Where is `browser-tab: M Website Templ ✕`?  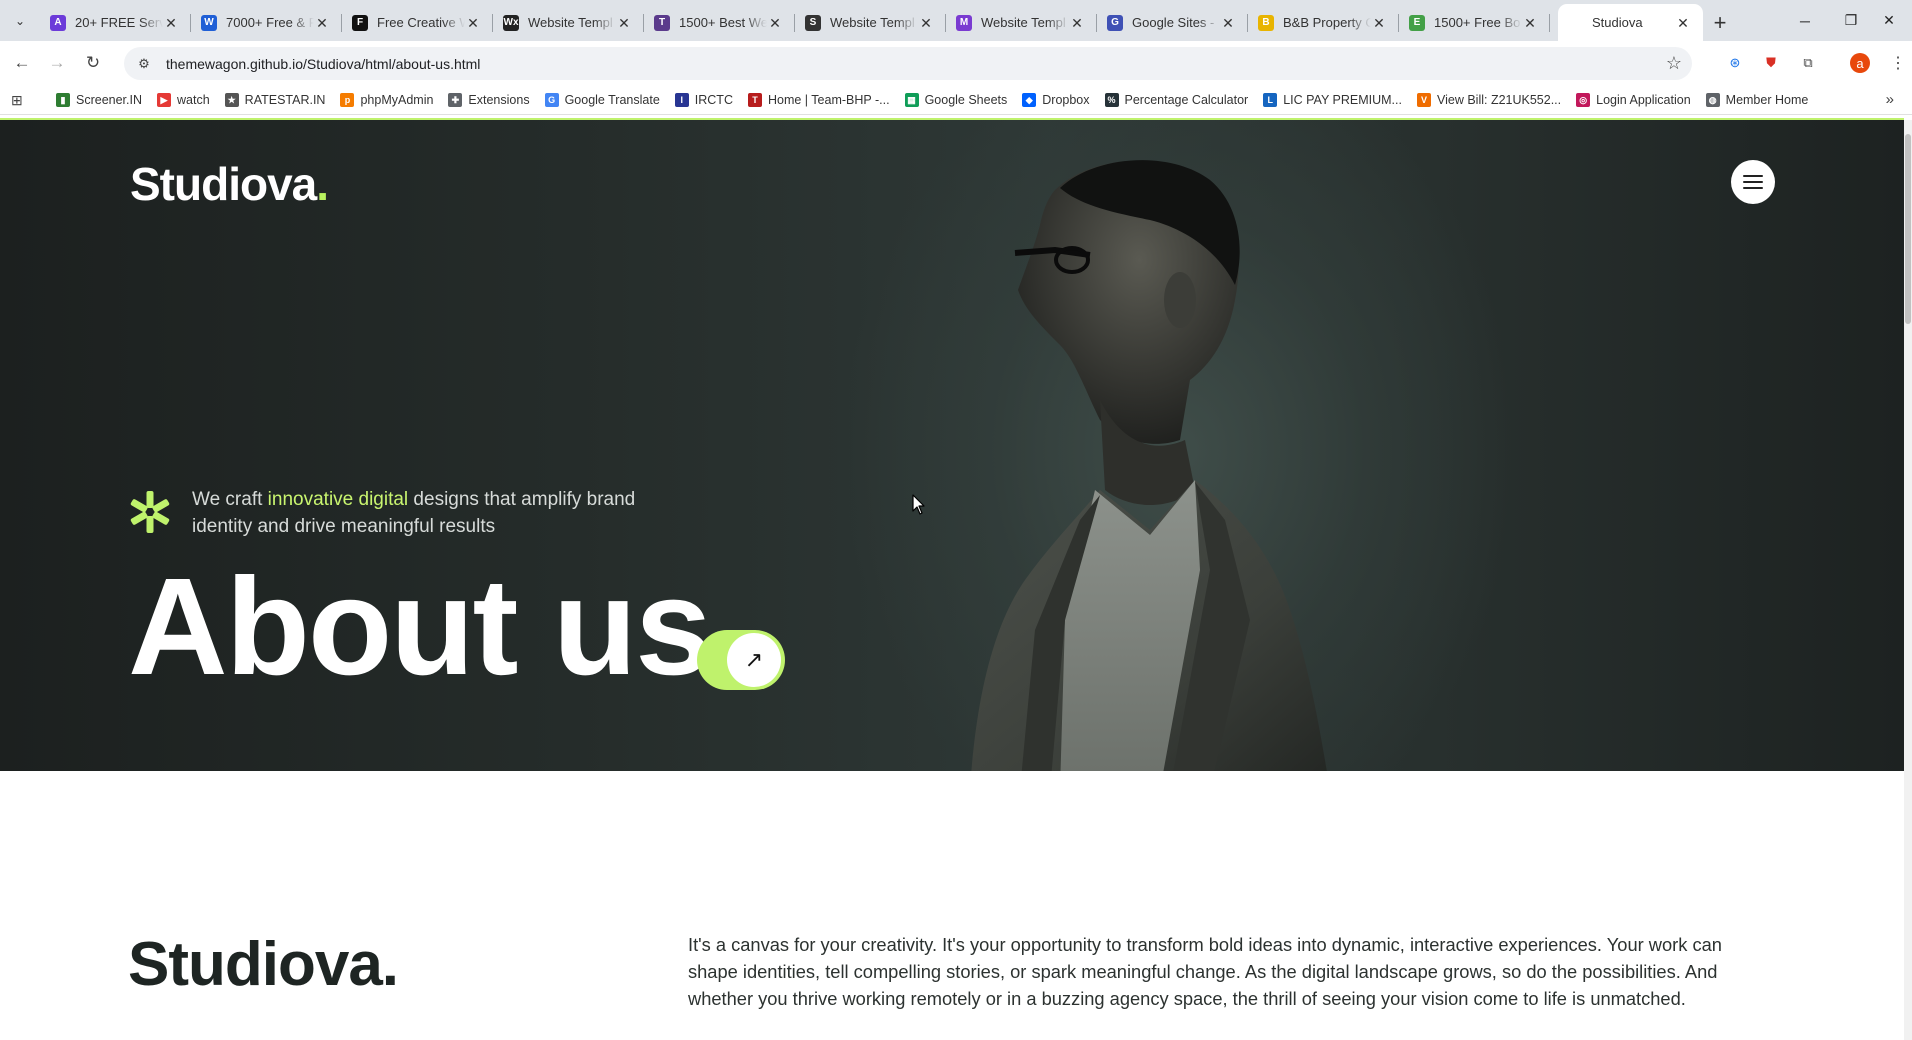 browser-tab: M Website Templ ✕ is located at coordinates (1021, 22).